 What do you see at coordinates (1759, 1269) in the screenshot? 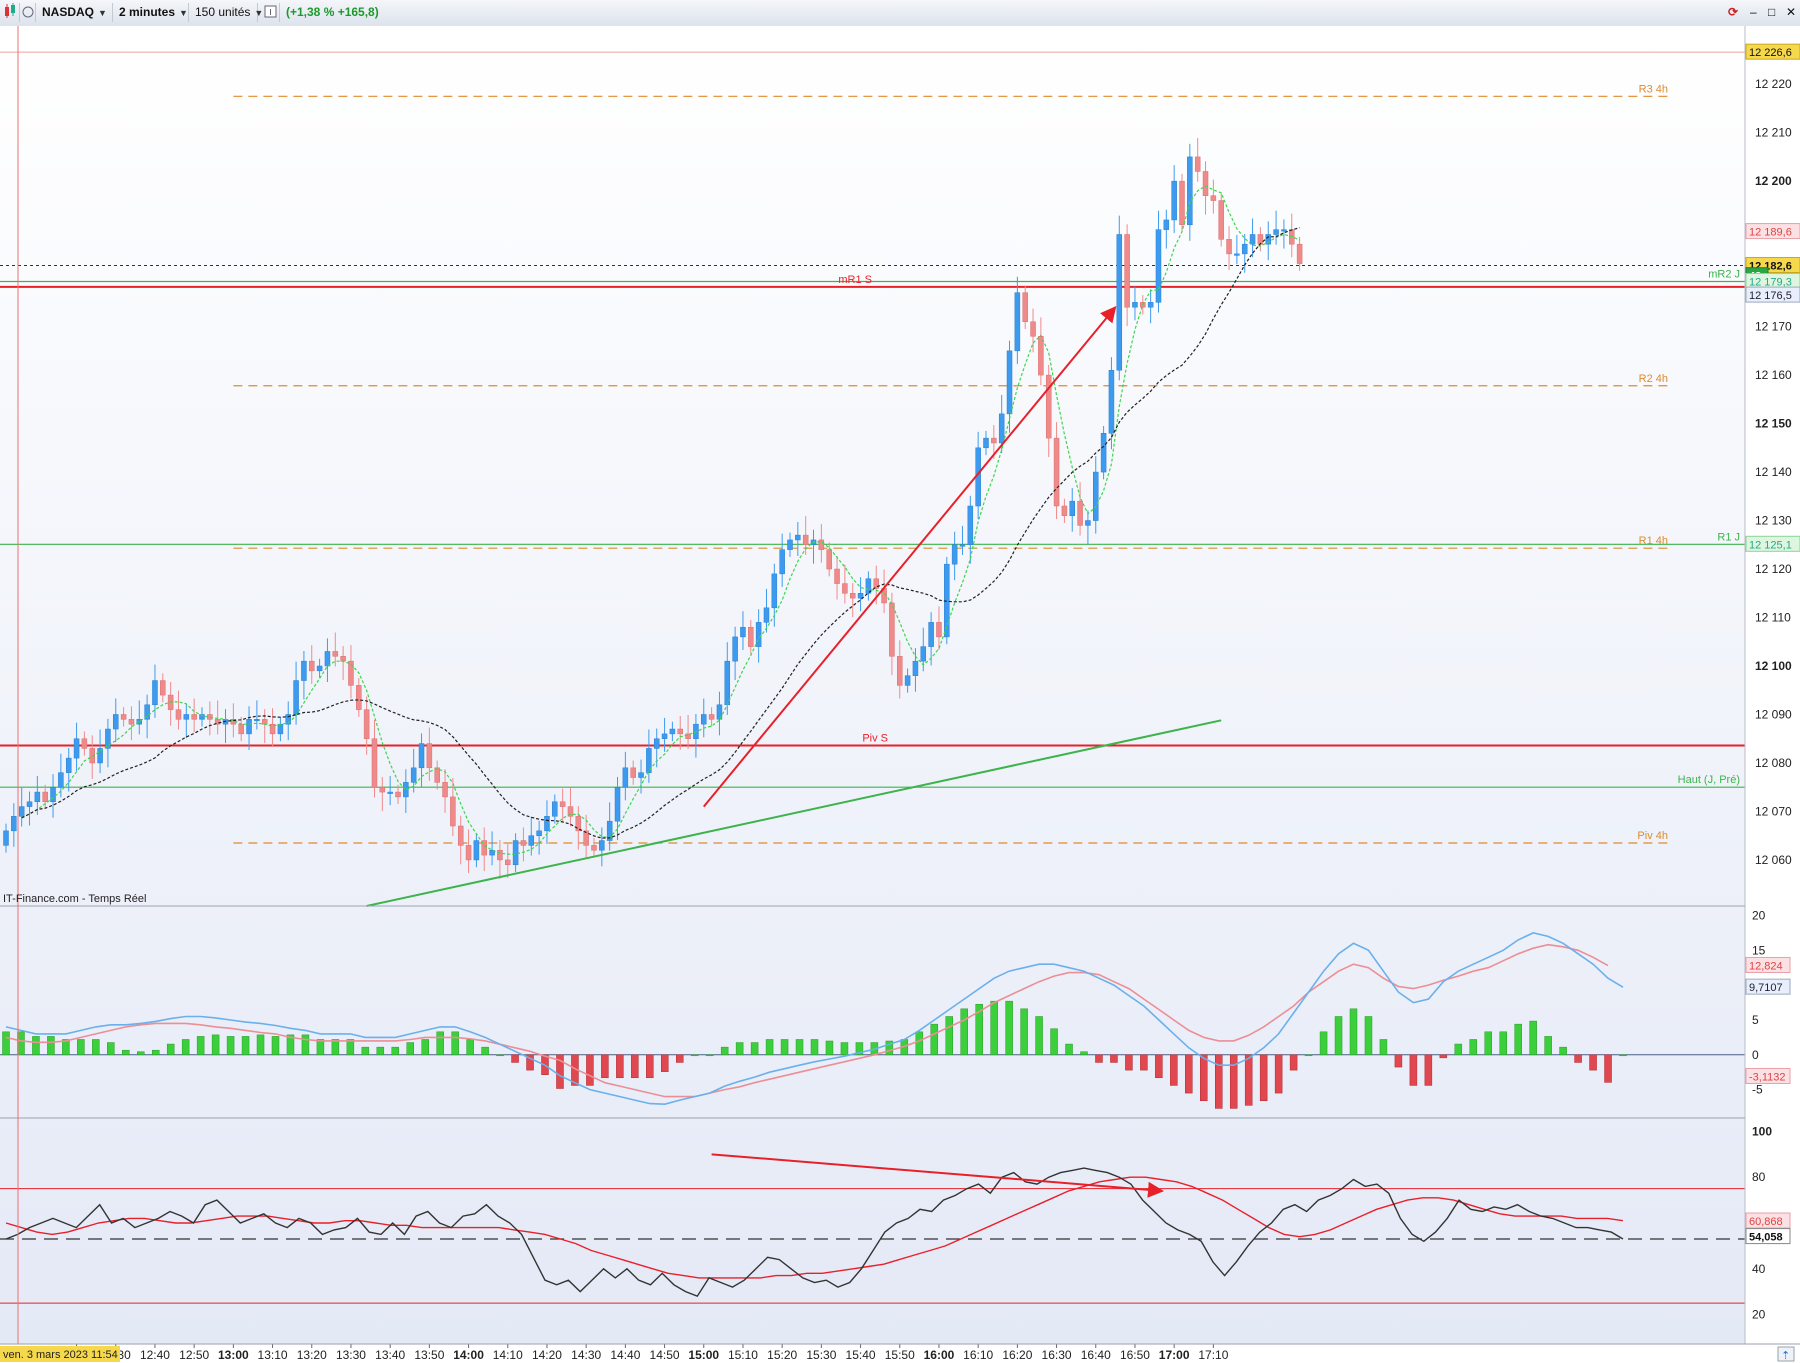
I see `stoch-tick-label: 40` at bounding box center [1759, 1269].